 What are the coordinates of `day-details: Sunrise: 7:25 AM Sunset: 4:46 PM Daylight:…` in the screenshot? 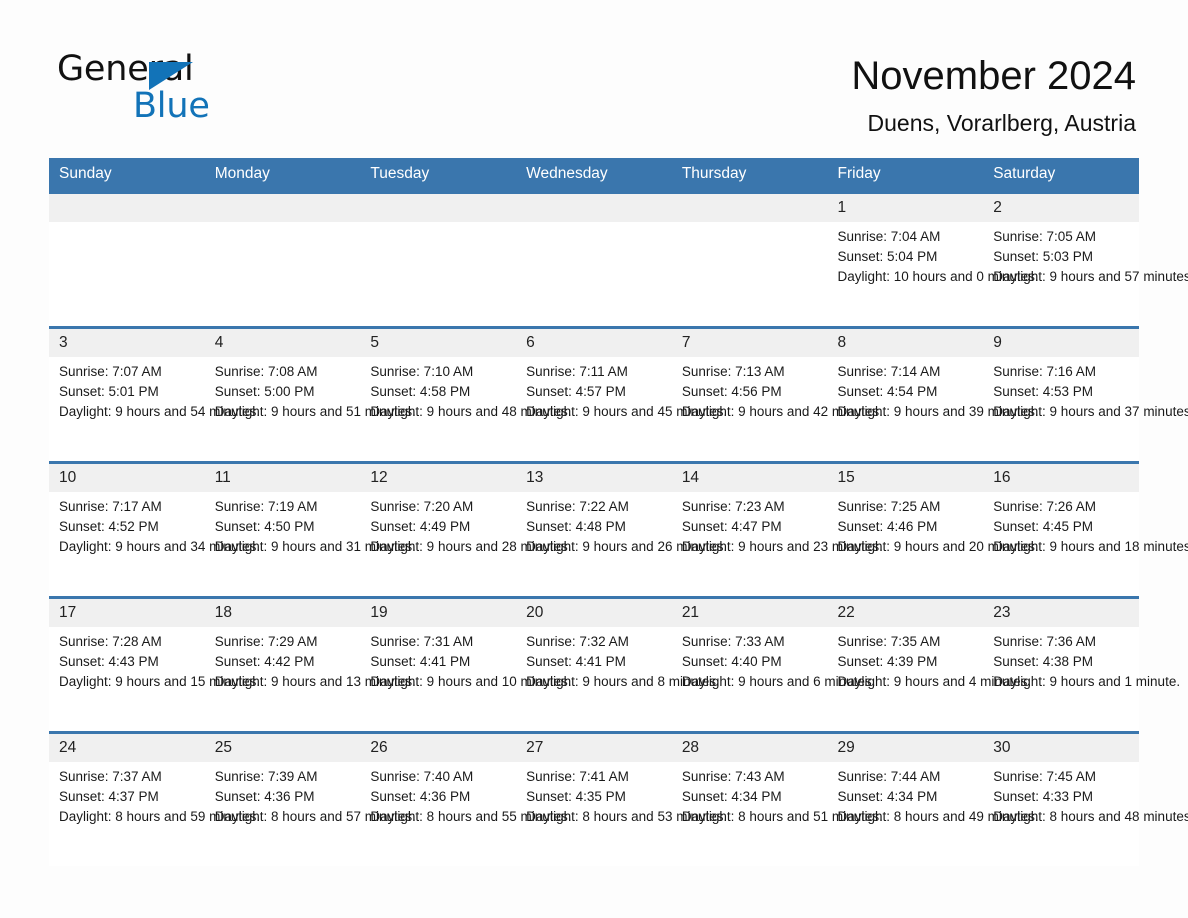 It's located at (933, 524).